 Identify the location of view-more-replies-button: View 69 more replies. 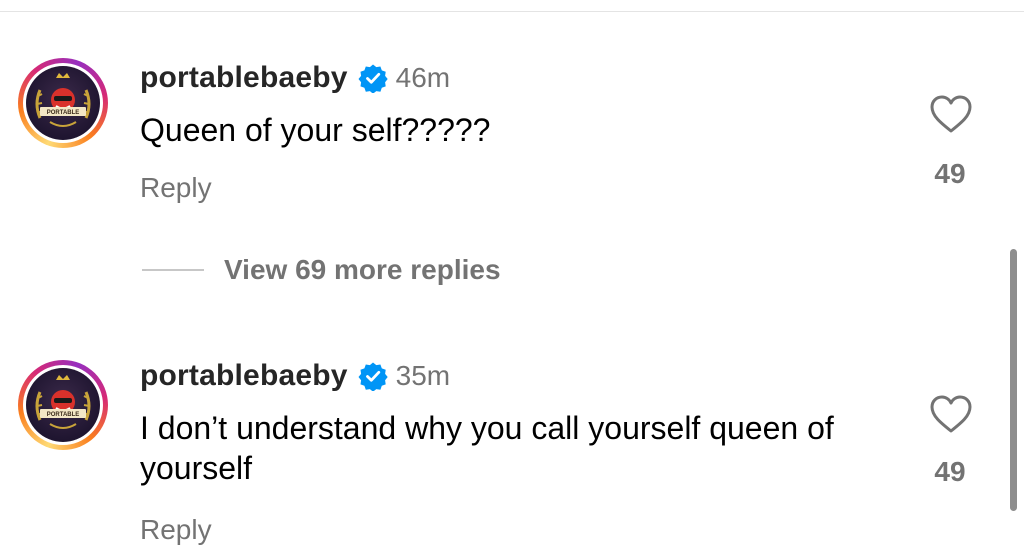
(321, 270).